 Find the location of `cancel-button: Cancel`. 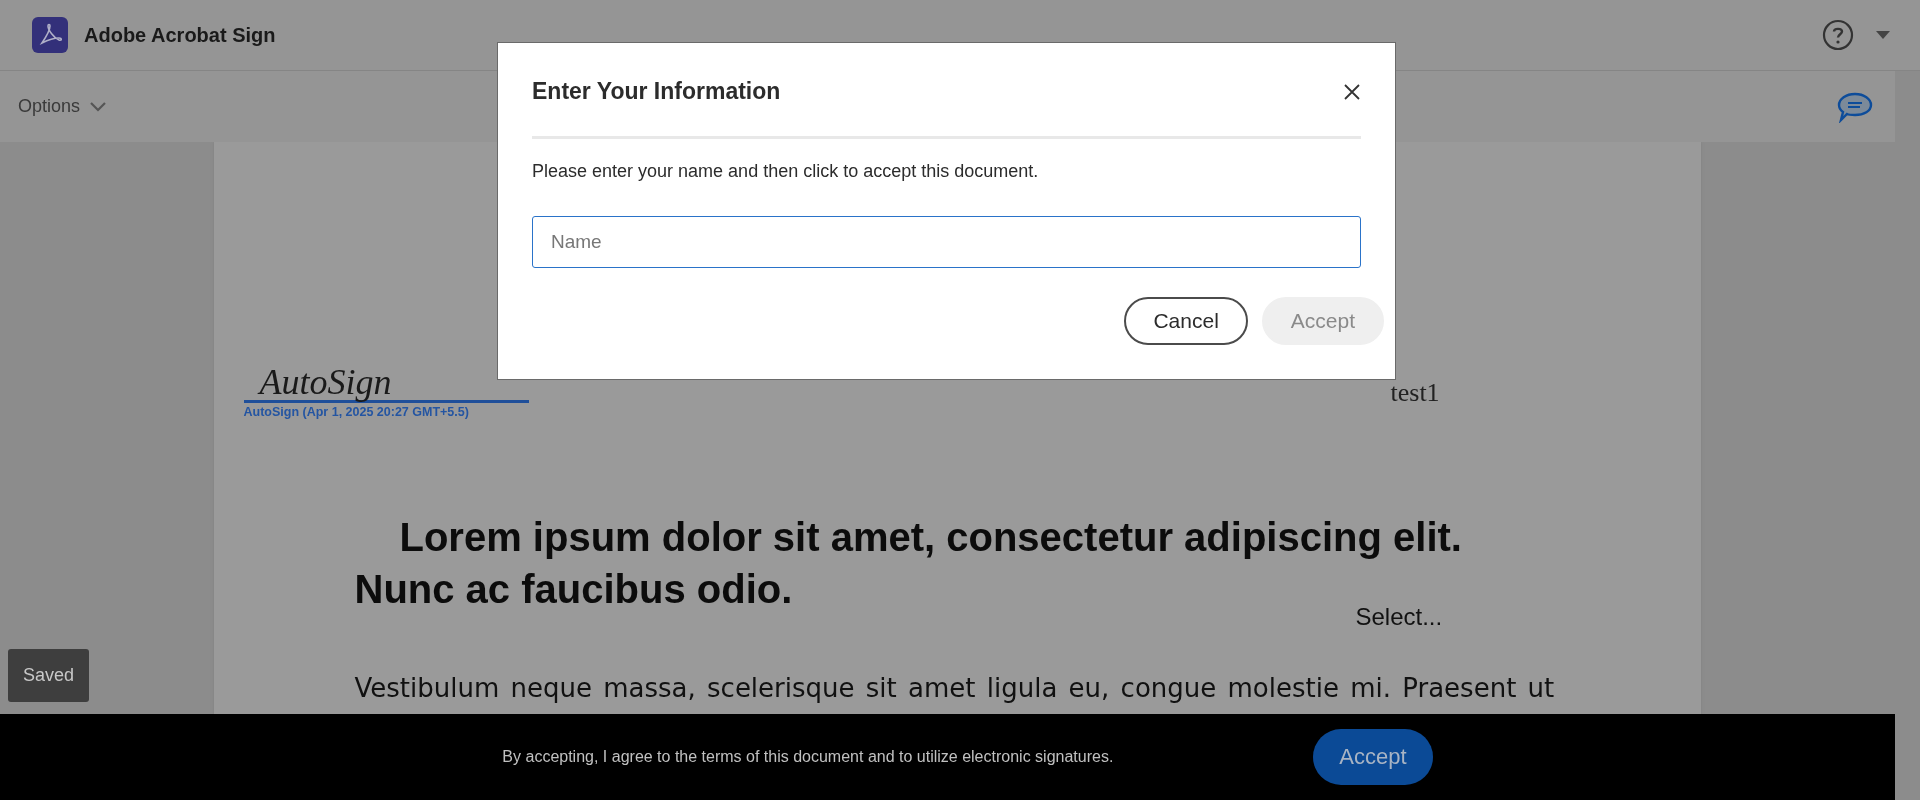

cancel-button: Cancel is located at coordinates (1186, 321).